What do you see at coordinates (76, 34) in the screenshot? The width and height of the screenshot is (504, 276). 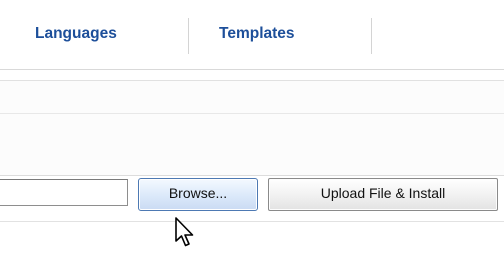 I see `tab-languages: Languages` at bounding box center [76, 34].